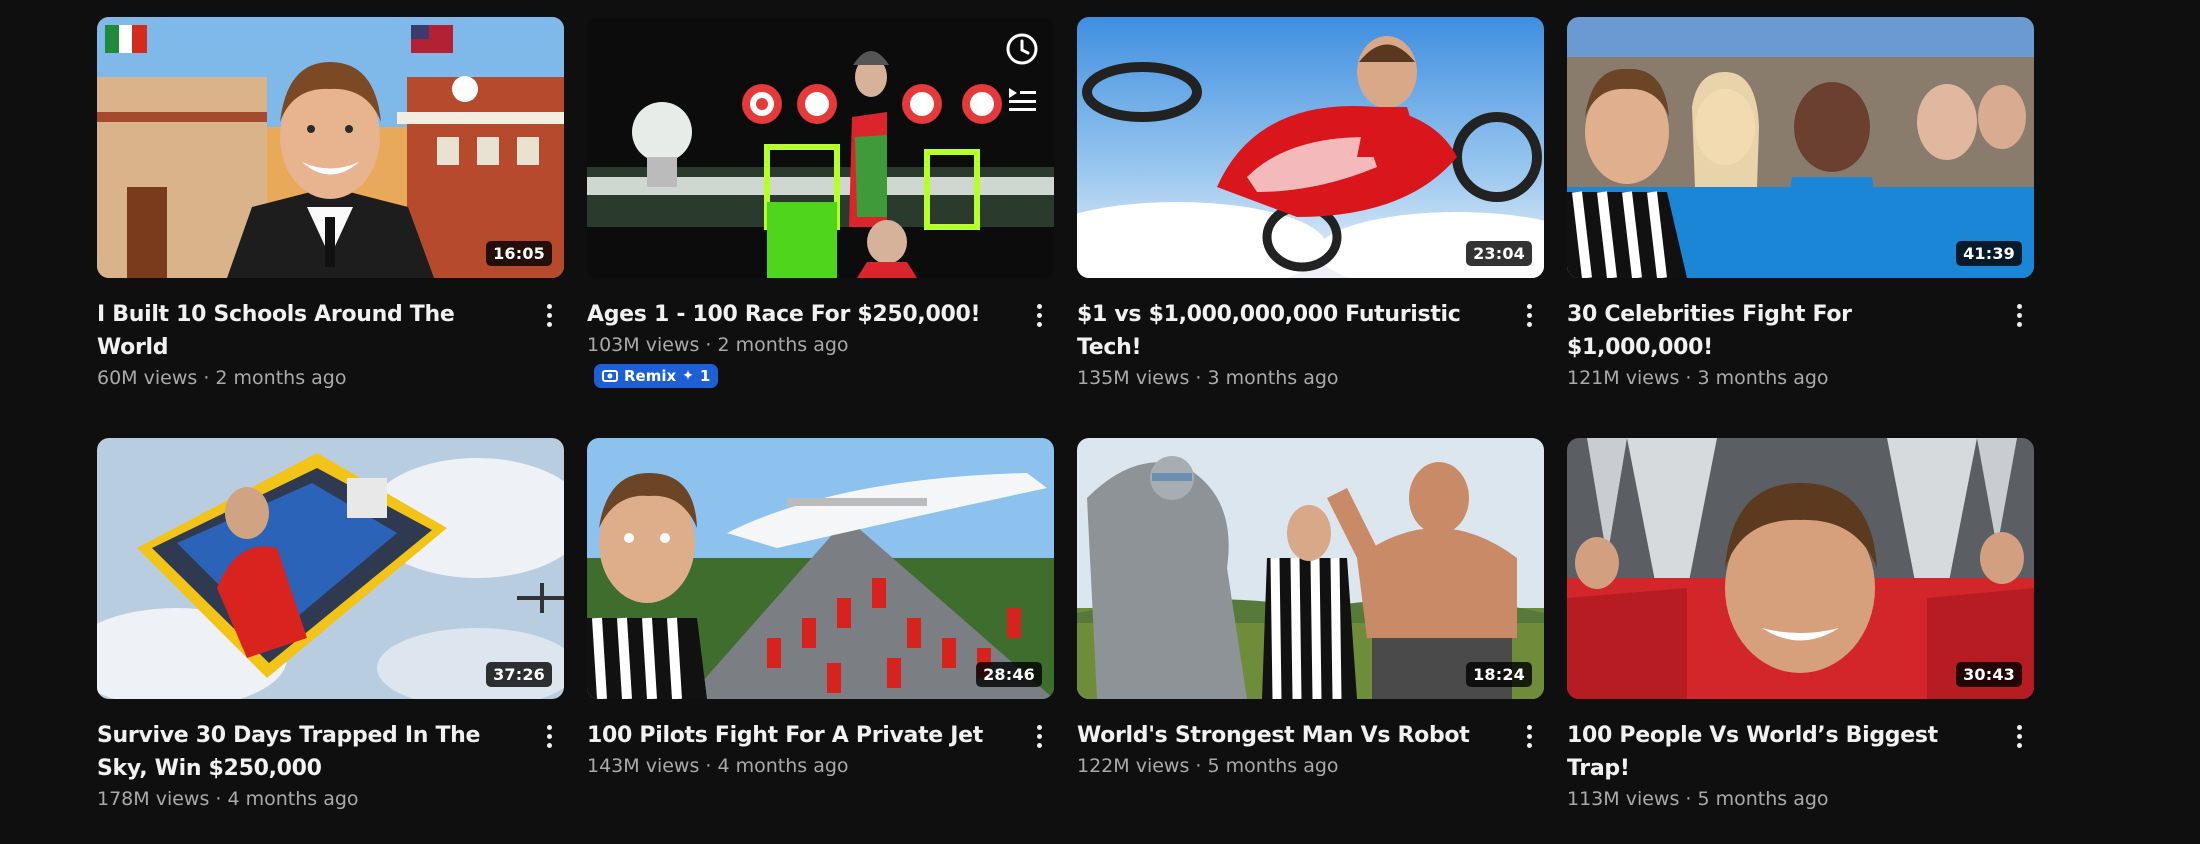 The height and width of the screenshot is (844, 2200). I want to click on view-count: 178M views, so click(153, 799).